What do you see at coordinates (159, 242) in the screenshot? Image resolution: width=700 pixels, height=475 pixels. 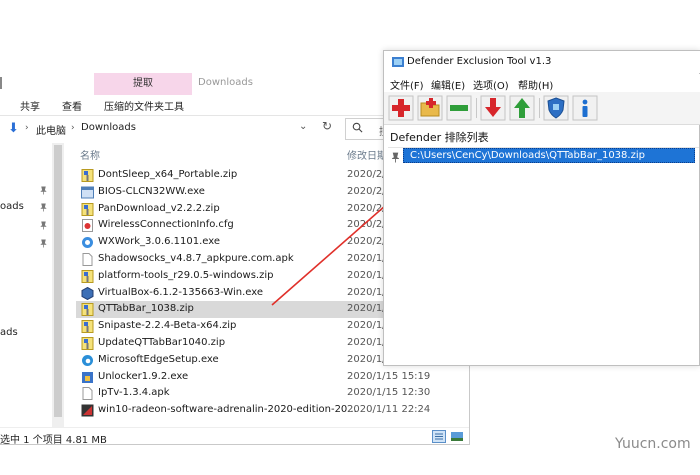 I see `file-name: WXWork_3.0.6.1101.exe` at bounding box center [159, 242].